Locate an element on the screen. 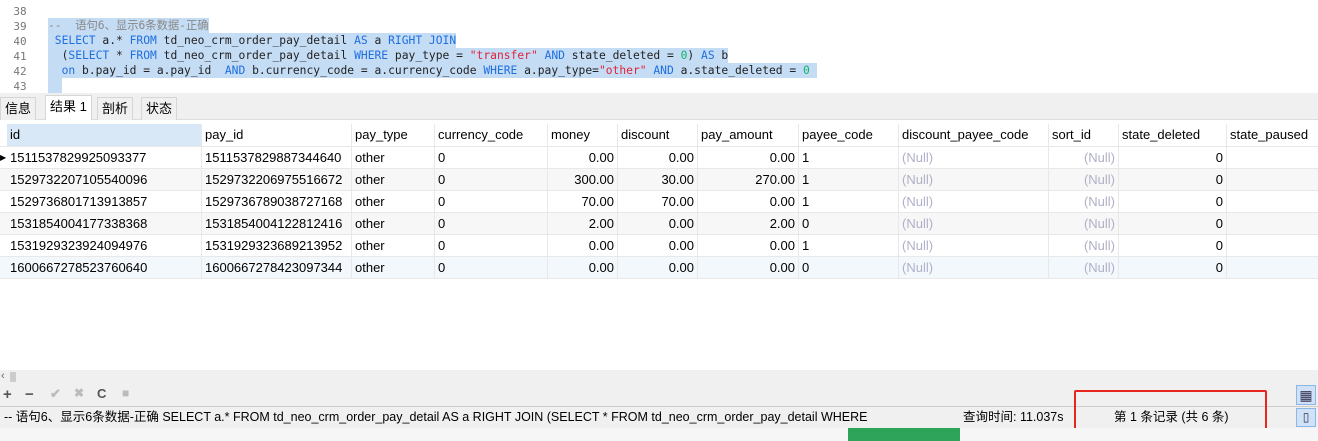 The width and height of the screenshot is (1318, 441). cell-discount: 30.00 is located at coordinates (658, 180).